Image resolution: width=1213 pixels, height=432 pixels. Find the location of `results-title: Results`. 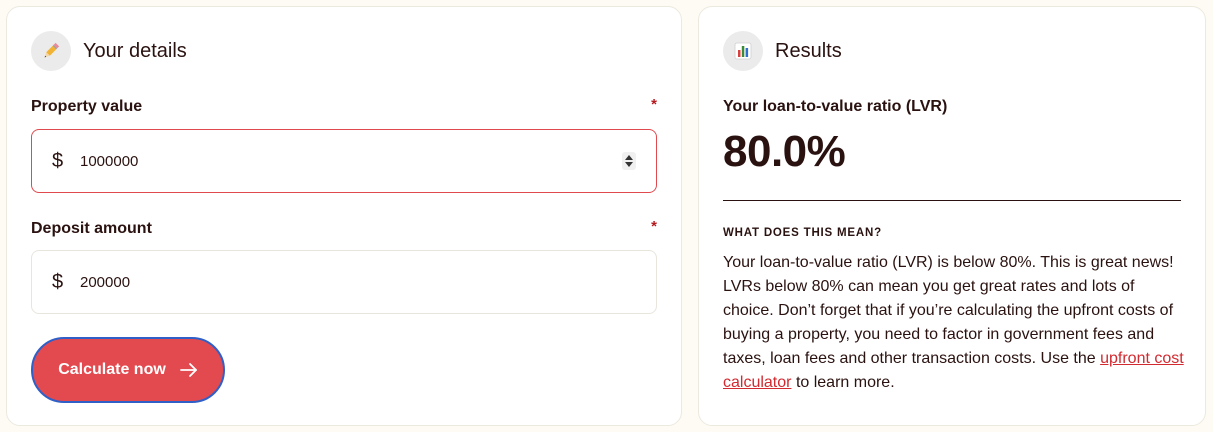

results-title: Results is located at coordinates (808, 50).